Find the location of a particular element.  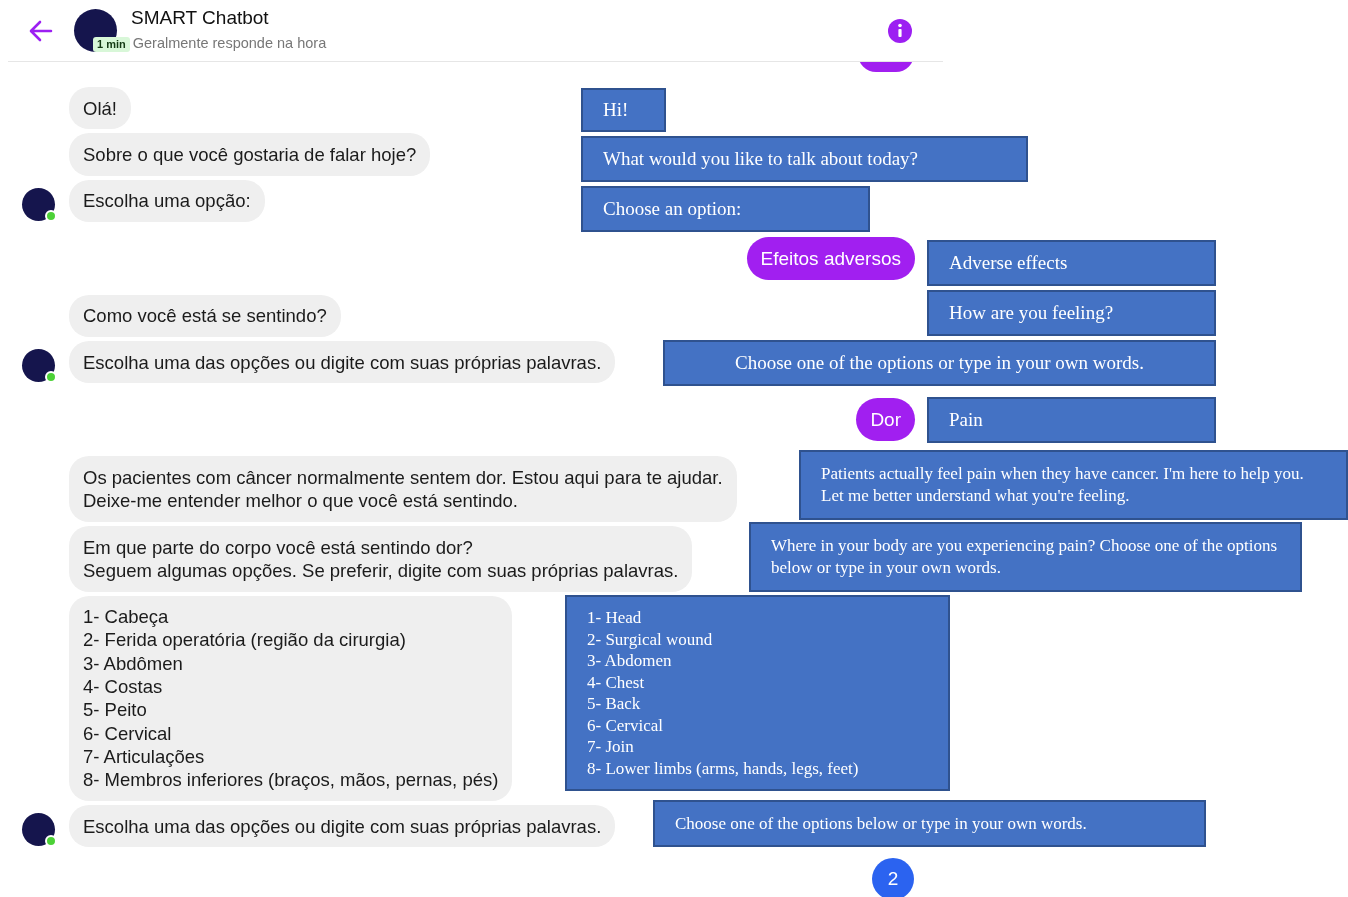

translation-box: Pain is located at coordinates (1071, 420).